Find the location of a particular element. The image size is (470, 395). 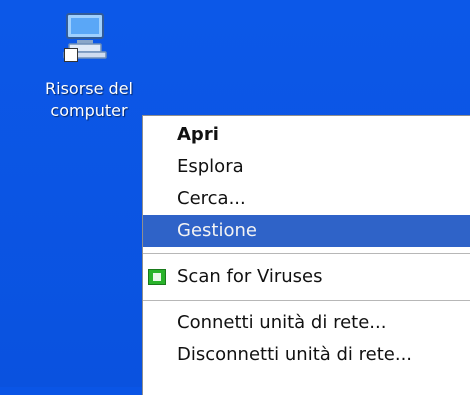

desktop-icon-label-line-1: Risorse del is located at coordinates (89, 88).